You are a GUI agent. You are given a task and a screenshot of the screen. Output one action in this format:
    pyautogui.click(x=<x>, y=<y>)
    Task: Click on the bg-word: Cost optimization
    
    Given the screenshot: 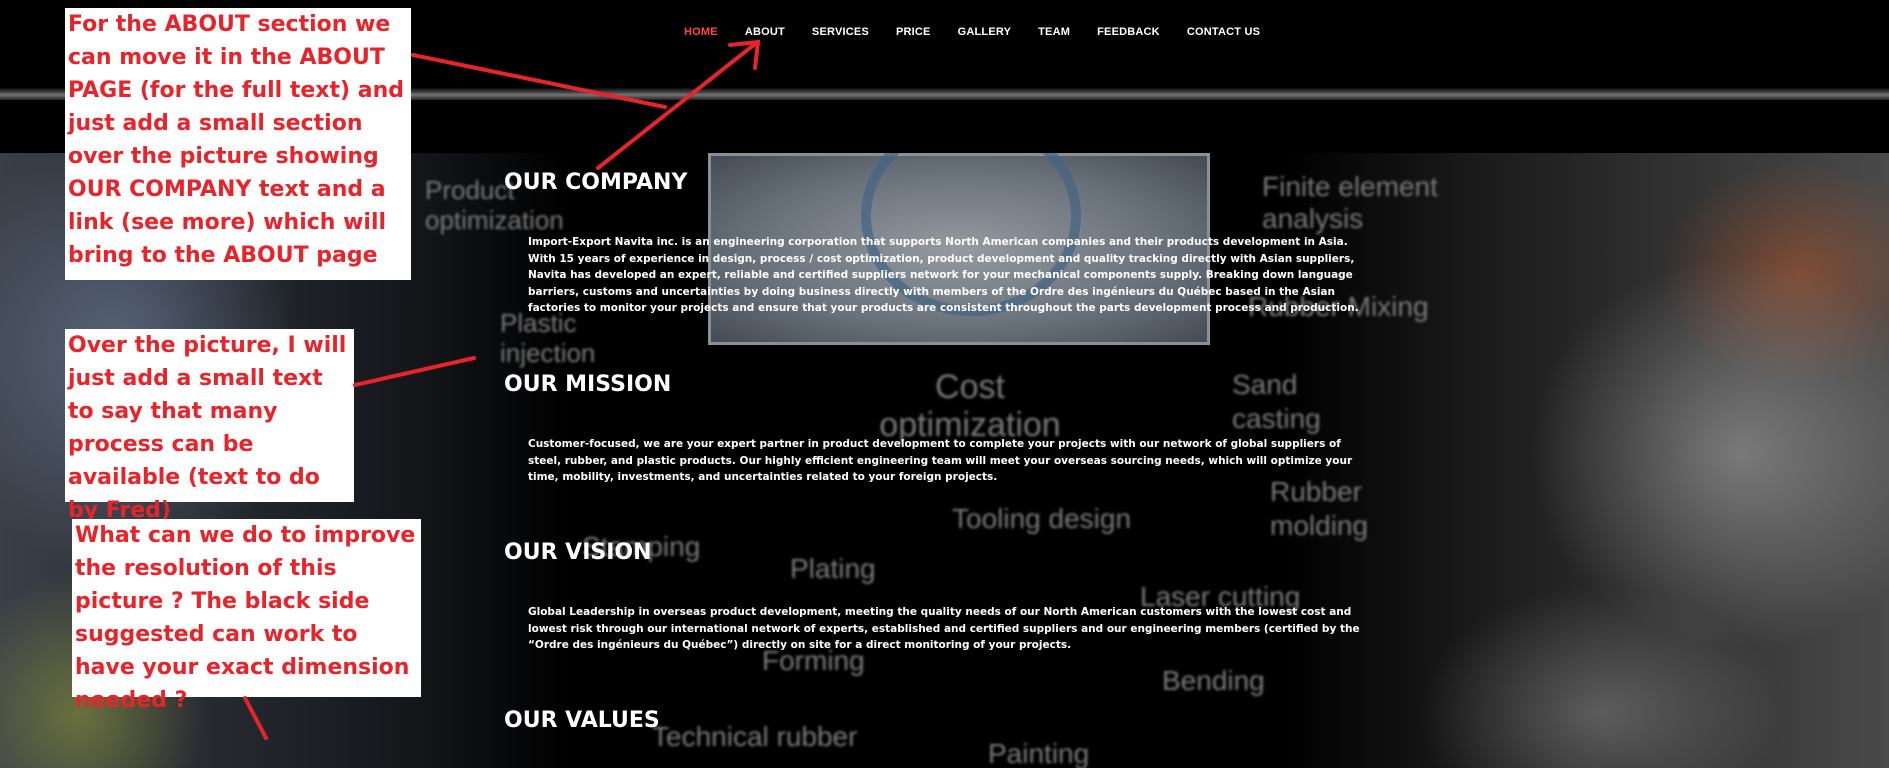 What is the action you would take?
    pyautogui.click(x=970, y=406)
    